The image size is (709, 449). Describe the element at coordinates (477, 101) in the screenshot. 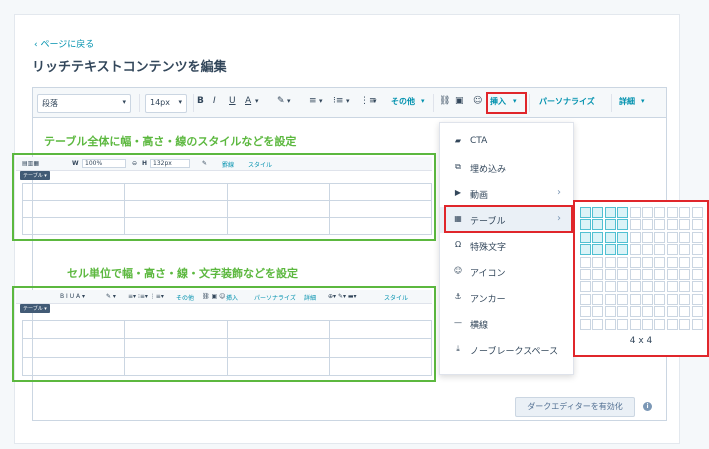

I see `emoji-icon: ☺` at that location.